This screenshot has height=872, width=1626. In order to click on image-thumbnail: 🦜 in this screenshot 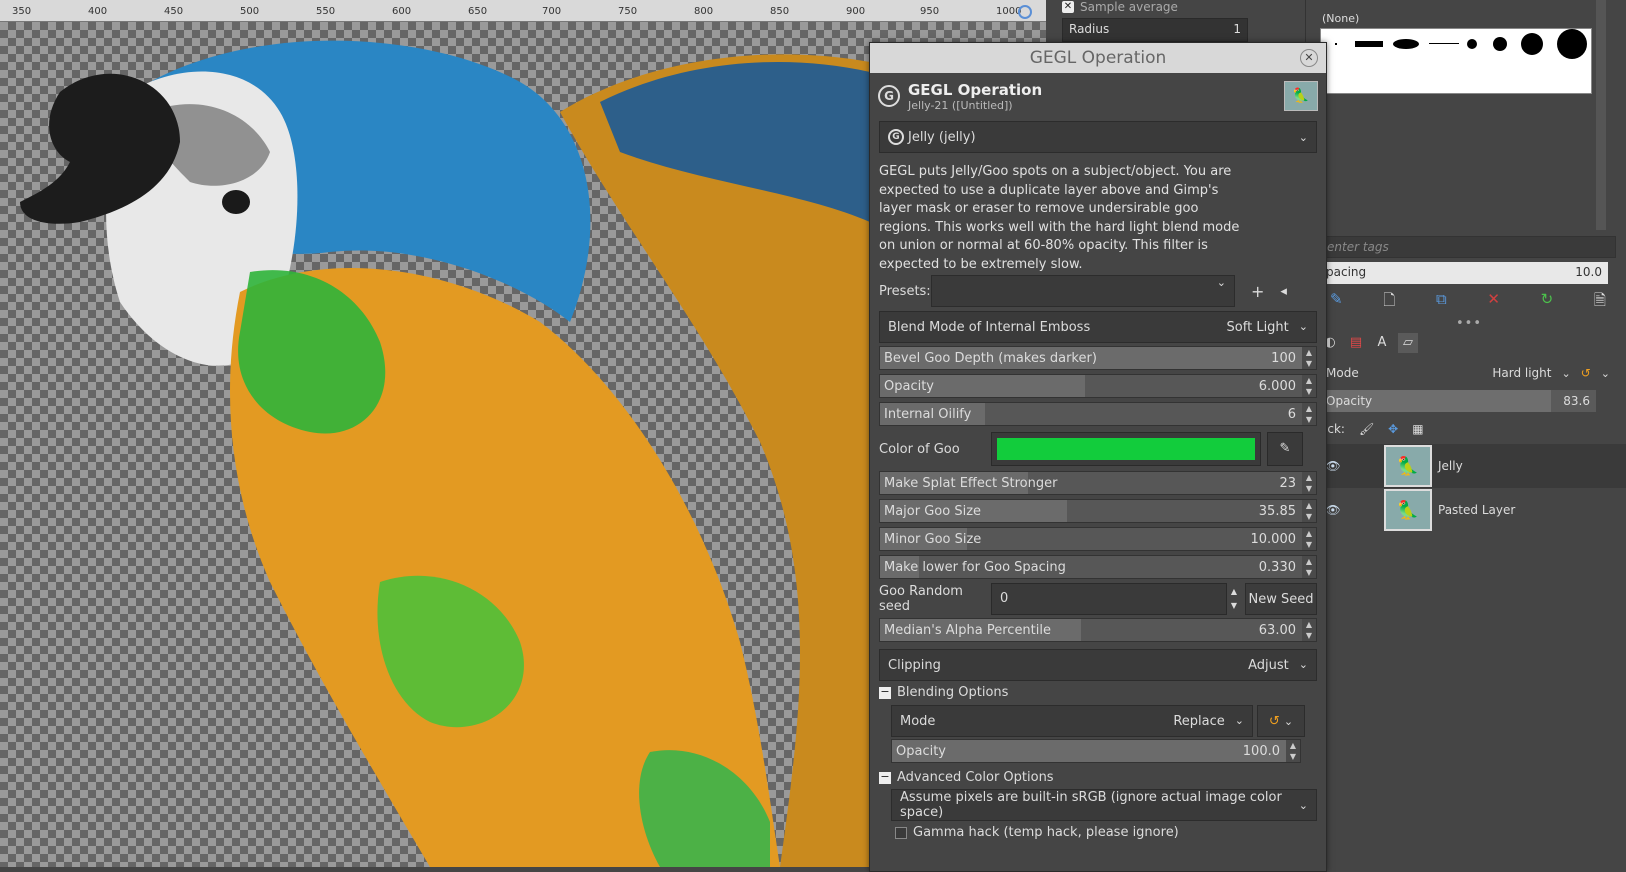, I will do `click(1301, 96)`.